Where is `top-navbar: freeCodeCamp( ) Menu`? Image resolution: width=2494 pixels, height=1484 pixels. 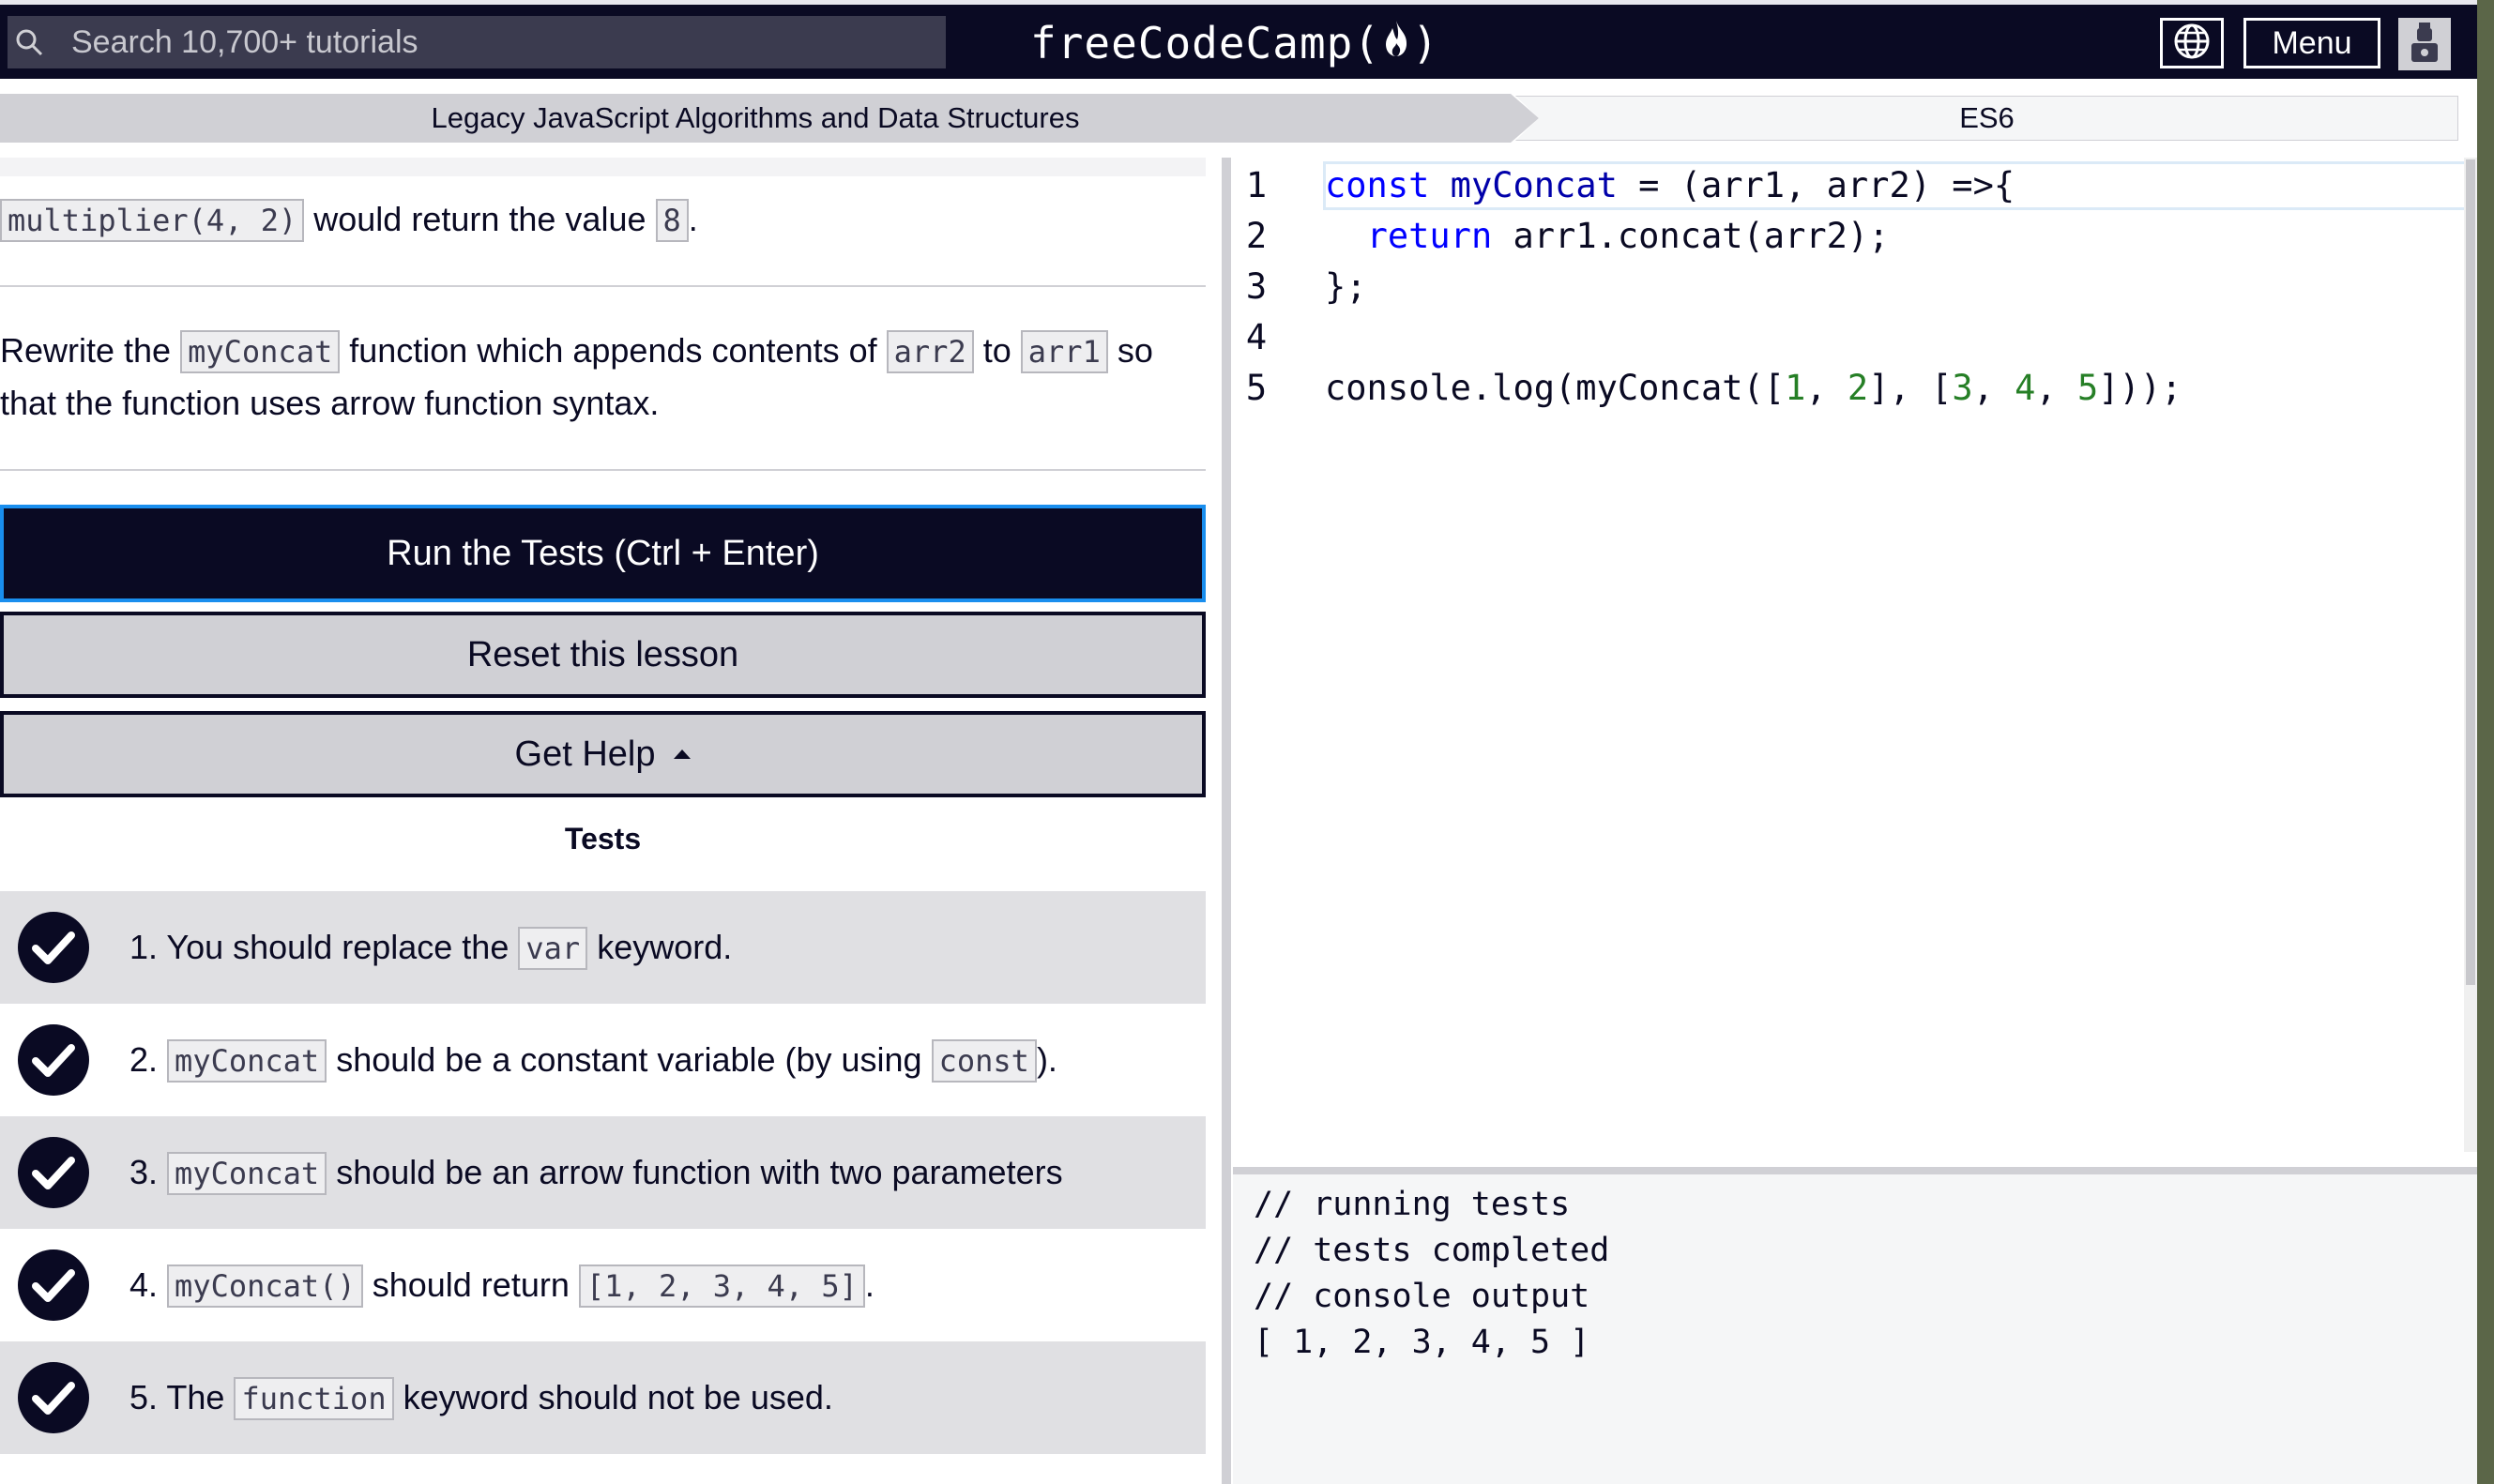
top-navbar: freeCodeCamp( ) Menu is located at coordinates (1238, 39).